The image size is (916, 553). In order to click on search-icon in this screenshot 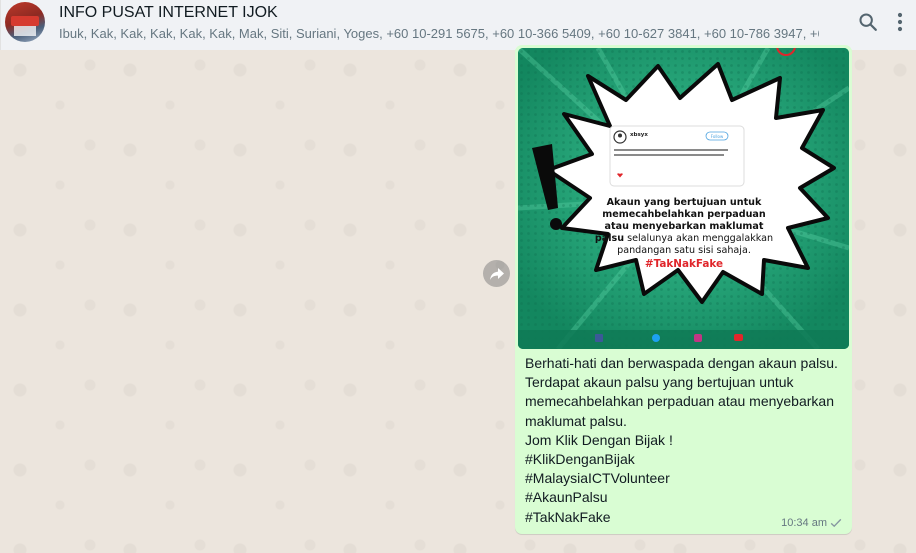, I will do `click(868, 22)`.